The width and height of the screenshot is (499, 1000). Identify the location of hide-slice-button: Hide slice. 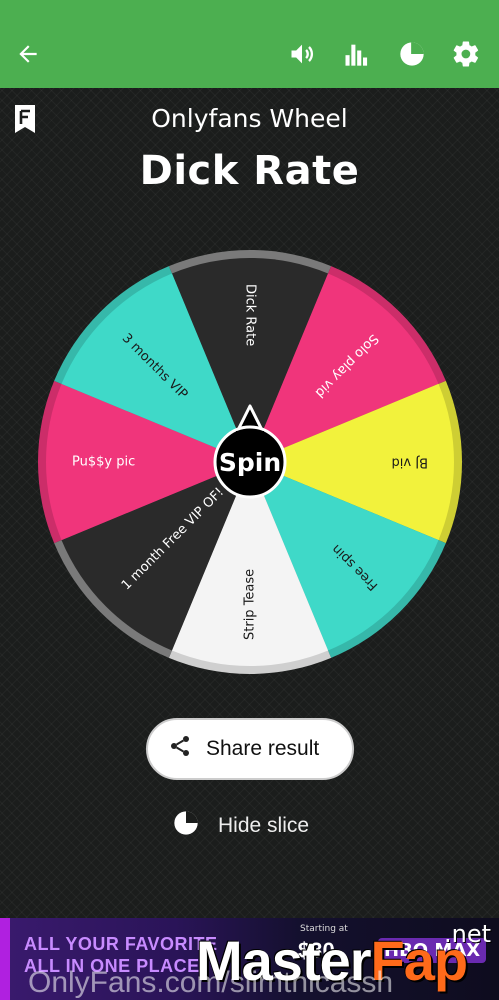
(240, 826).